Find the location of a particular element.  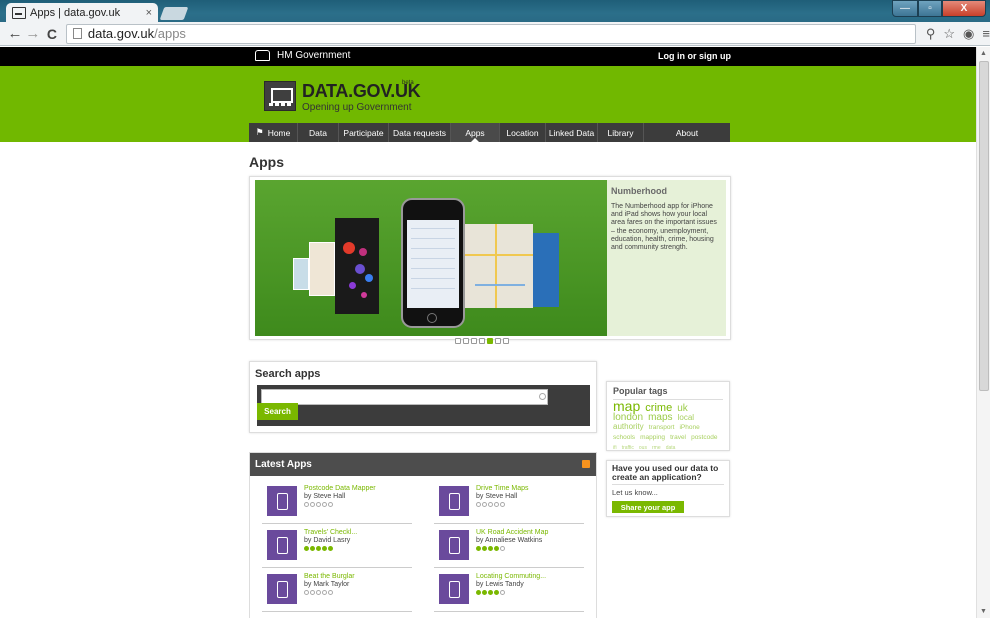

zoom-icon: ⚲ is located at coordinates (931, 34).